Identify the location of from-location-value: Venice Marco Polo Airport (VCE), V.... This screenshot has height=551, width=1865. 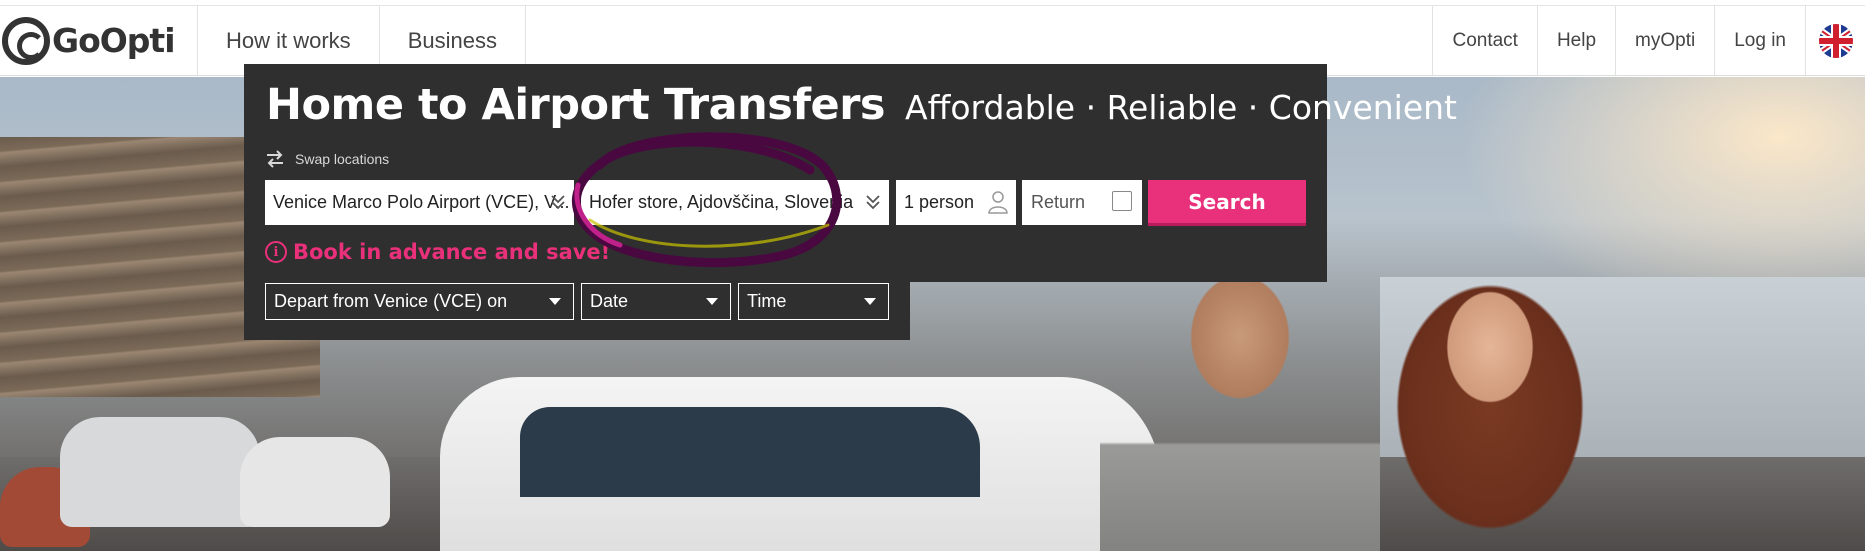
(421, 202).